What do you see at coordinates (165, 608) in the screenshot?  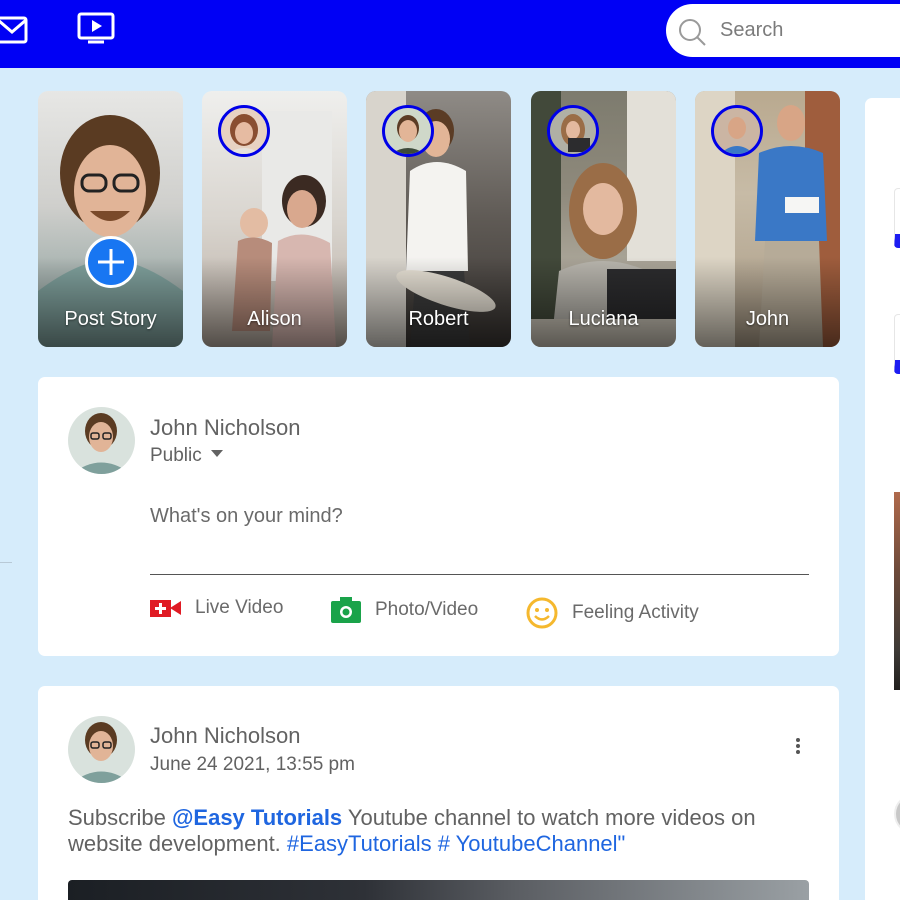 I see `live-video-icon` at bounding box center [165, 608].